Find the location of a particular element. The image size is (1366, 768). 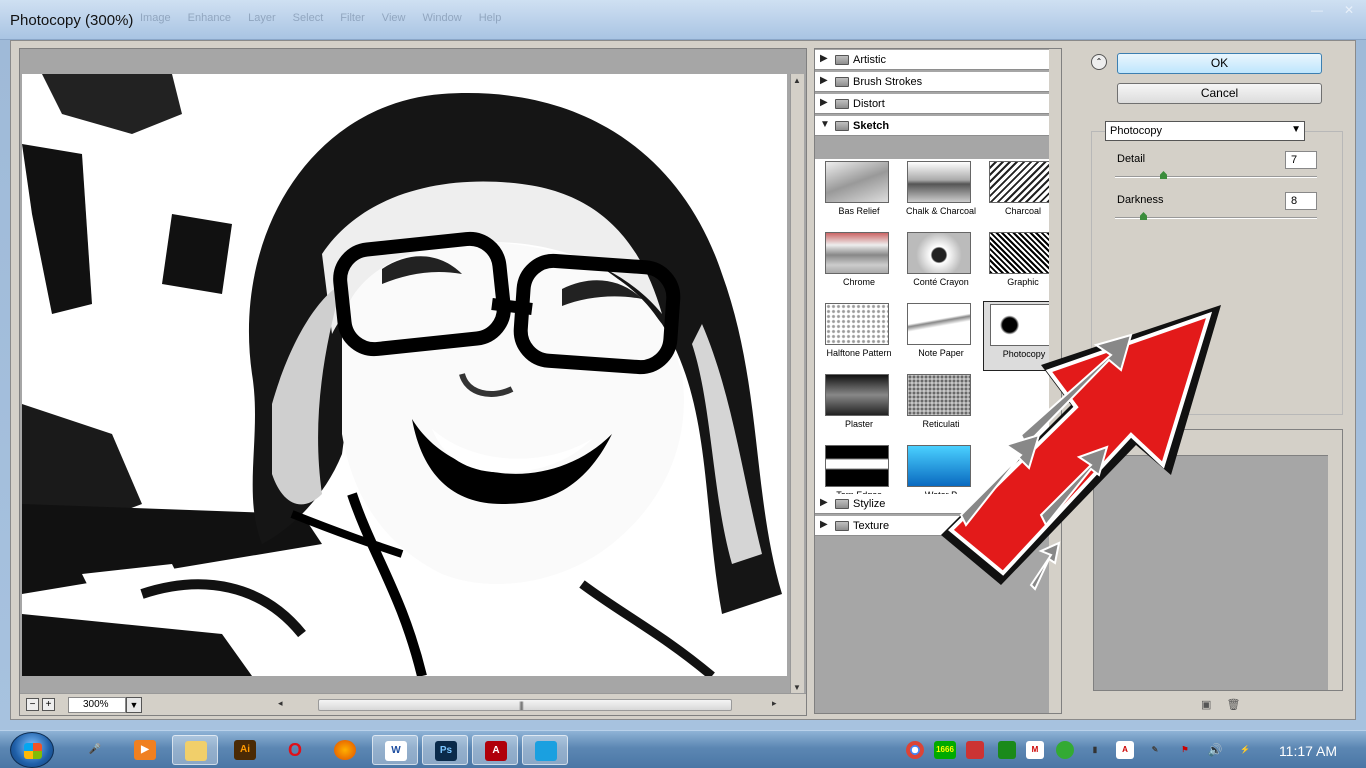

folder-artistic: ▶ Artistic is located at coordinates (938, 60).